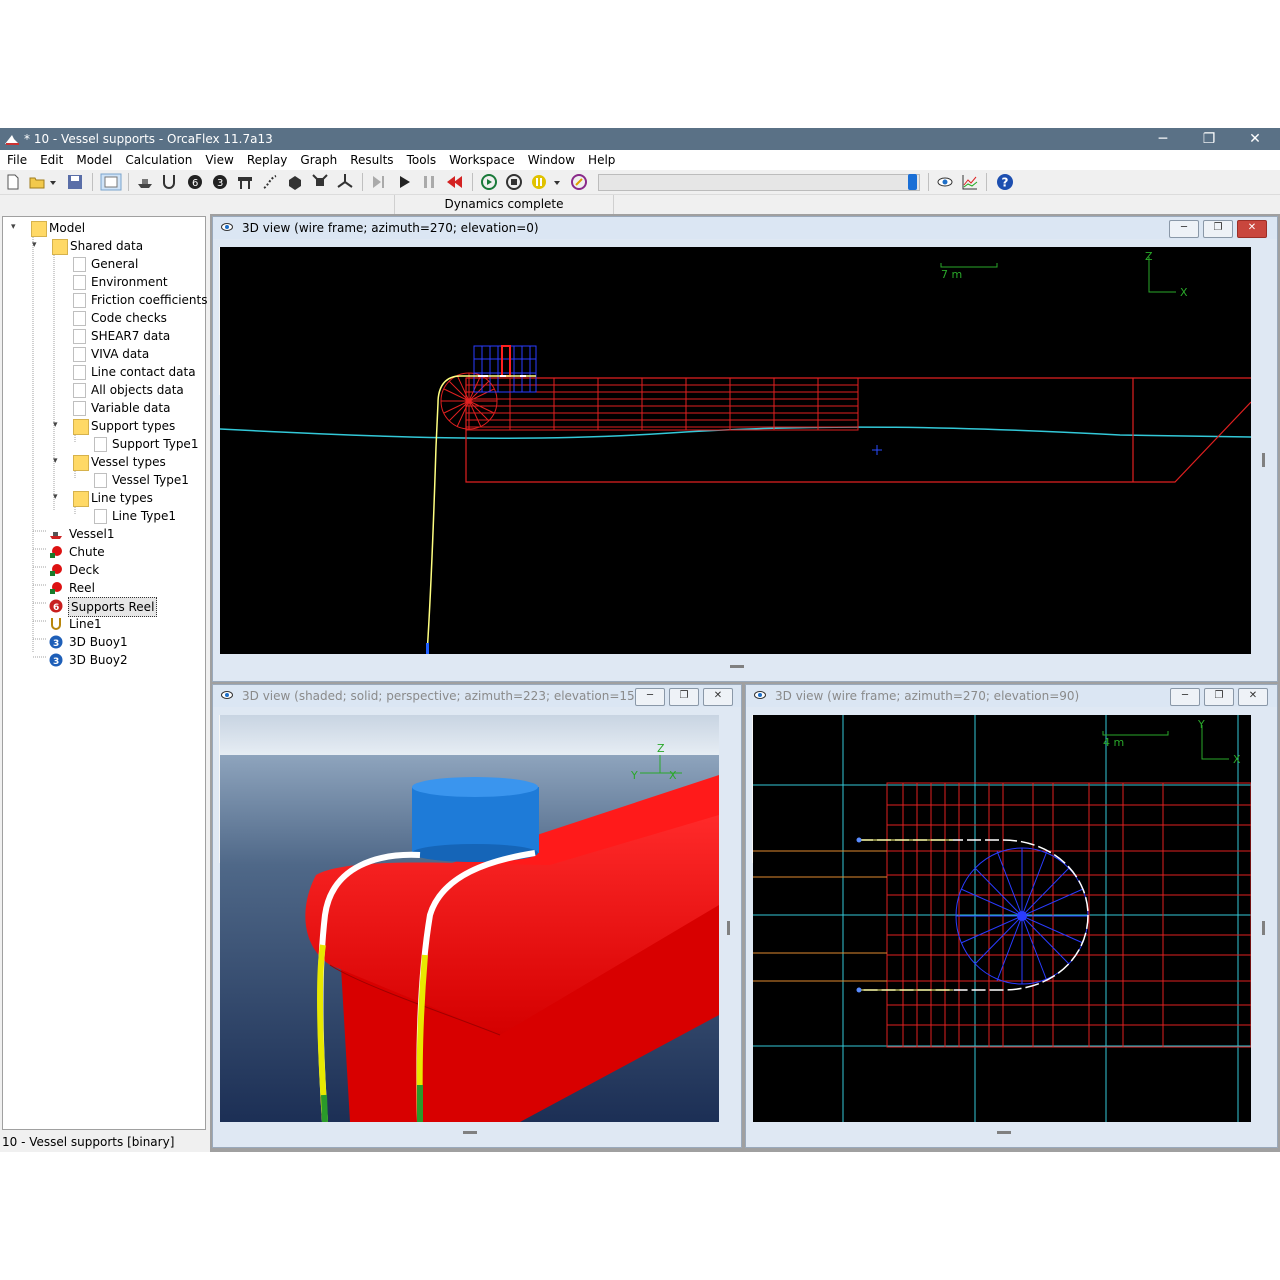 Image resolution: width=1280 pixels, height=1280 pixels. I want to click on replay-start-icon, so click(489, 182).